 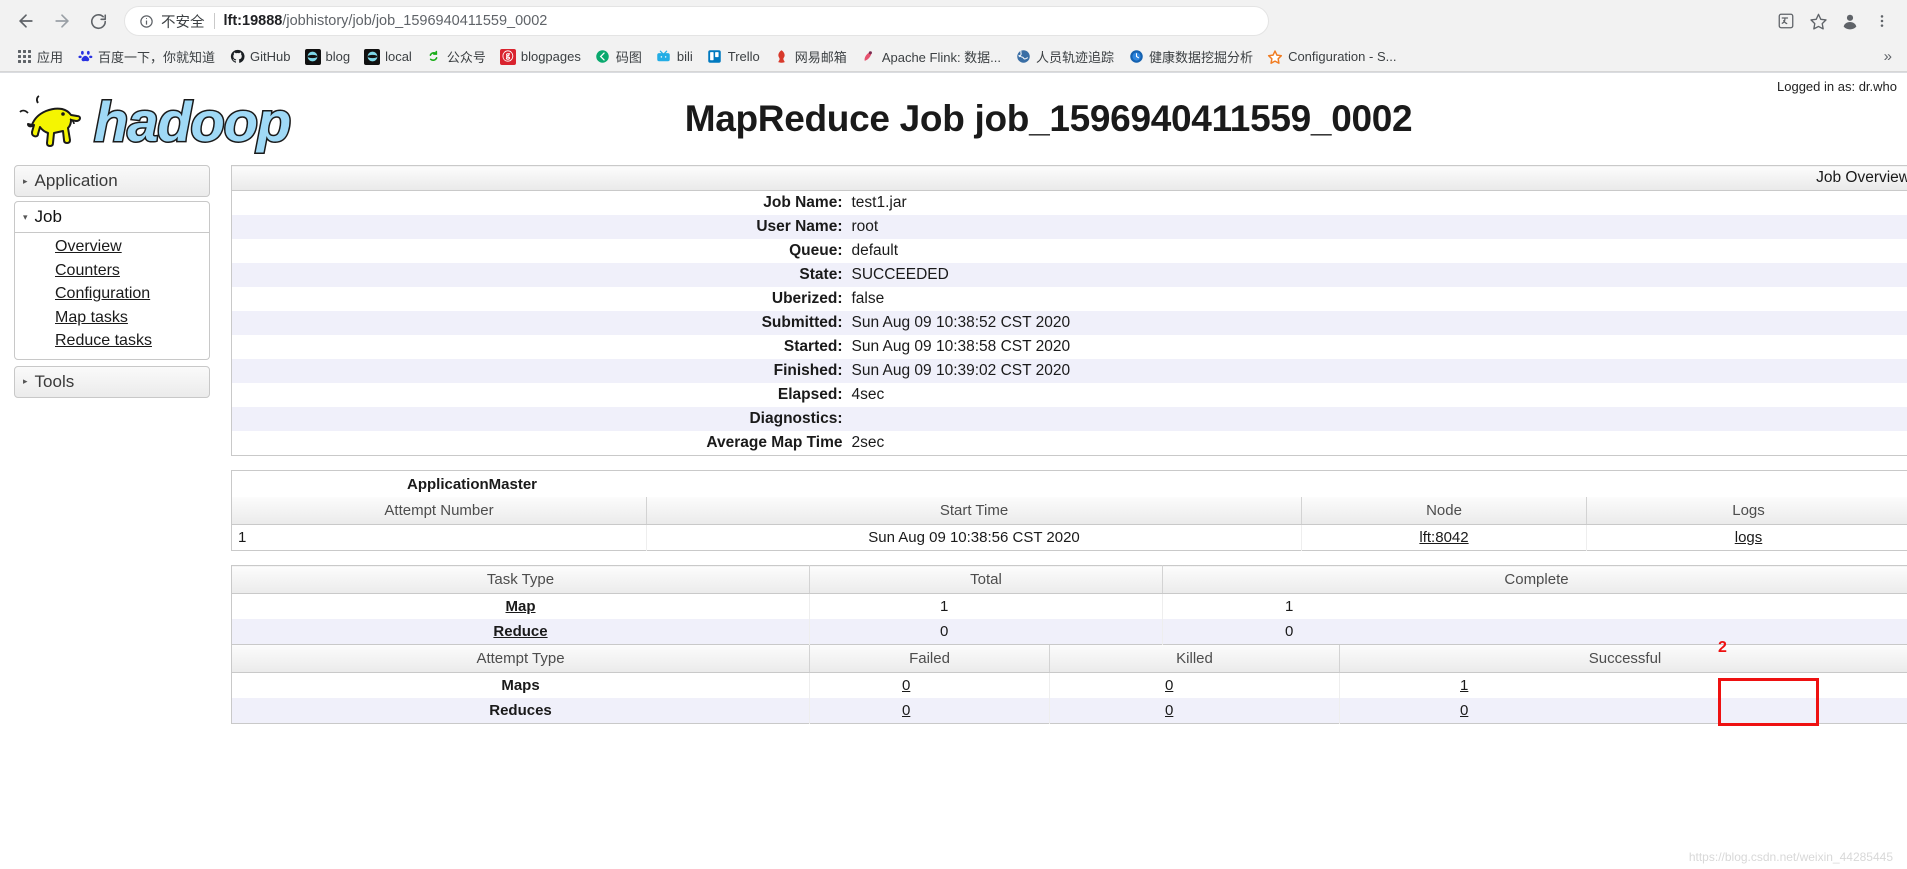 I want to click on reload-icon, so click(x=98, y=21).